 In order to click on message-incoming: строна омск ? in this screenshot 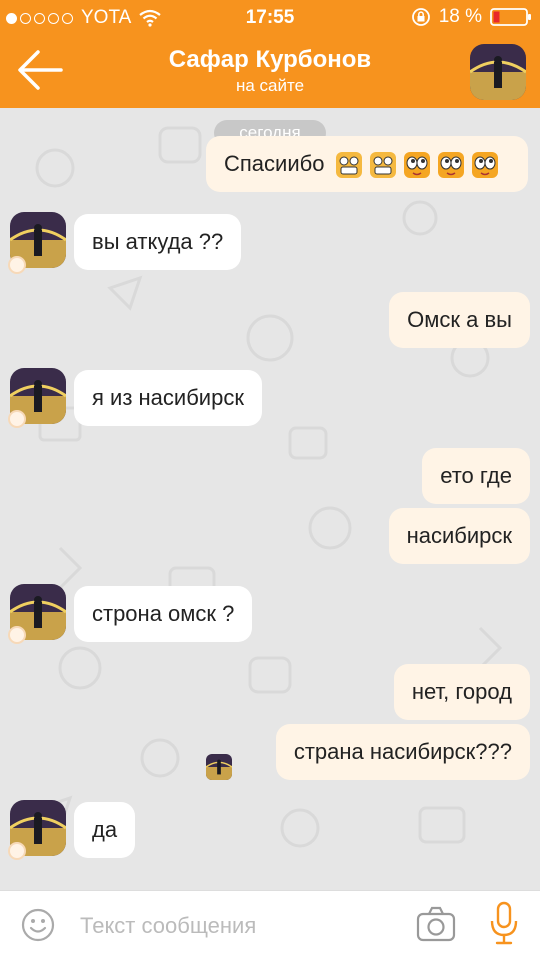, I will do `click(163, 614)`.